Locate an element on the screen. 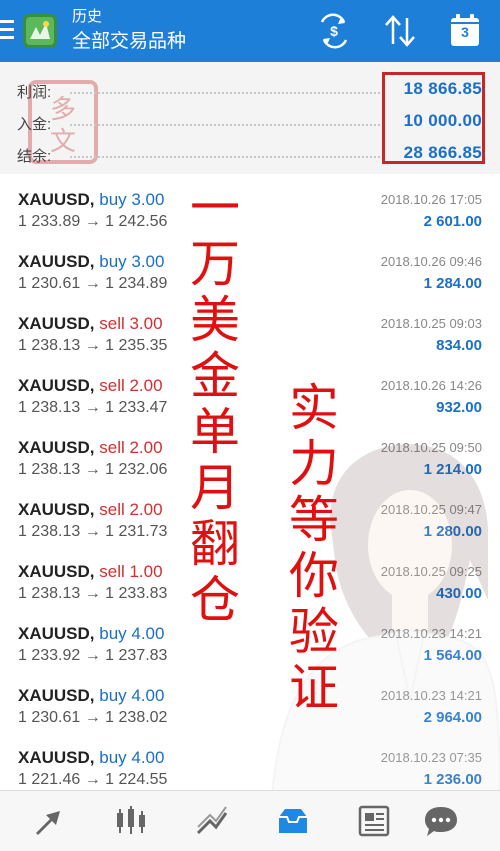 This screenshot has height=851, width=500. trade-symbol: XAUUSD, sell 3.00 is located at coordinates (90, 323).